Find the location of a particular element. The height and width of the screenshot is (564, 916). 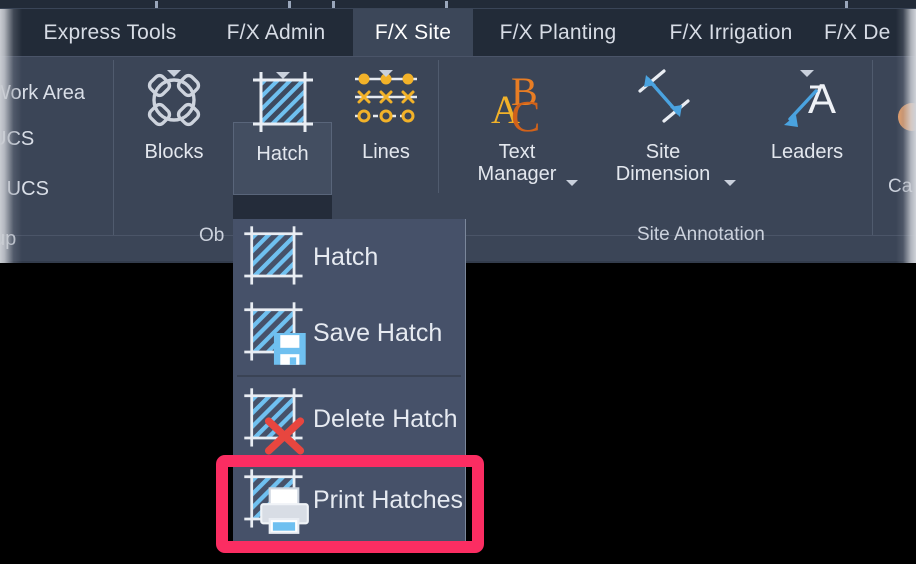

tab-express-tools: Express Tools is located at coordinates (110, 32).